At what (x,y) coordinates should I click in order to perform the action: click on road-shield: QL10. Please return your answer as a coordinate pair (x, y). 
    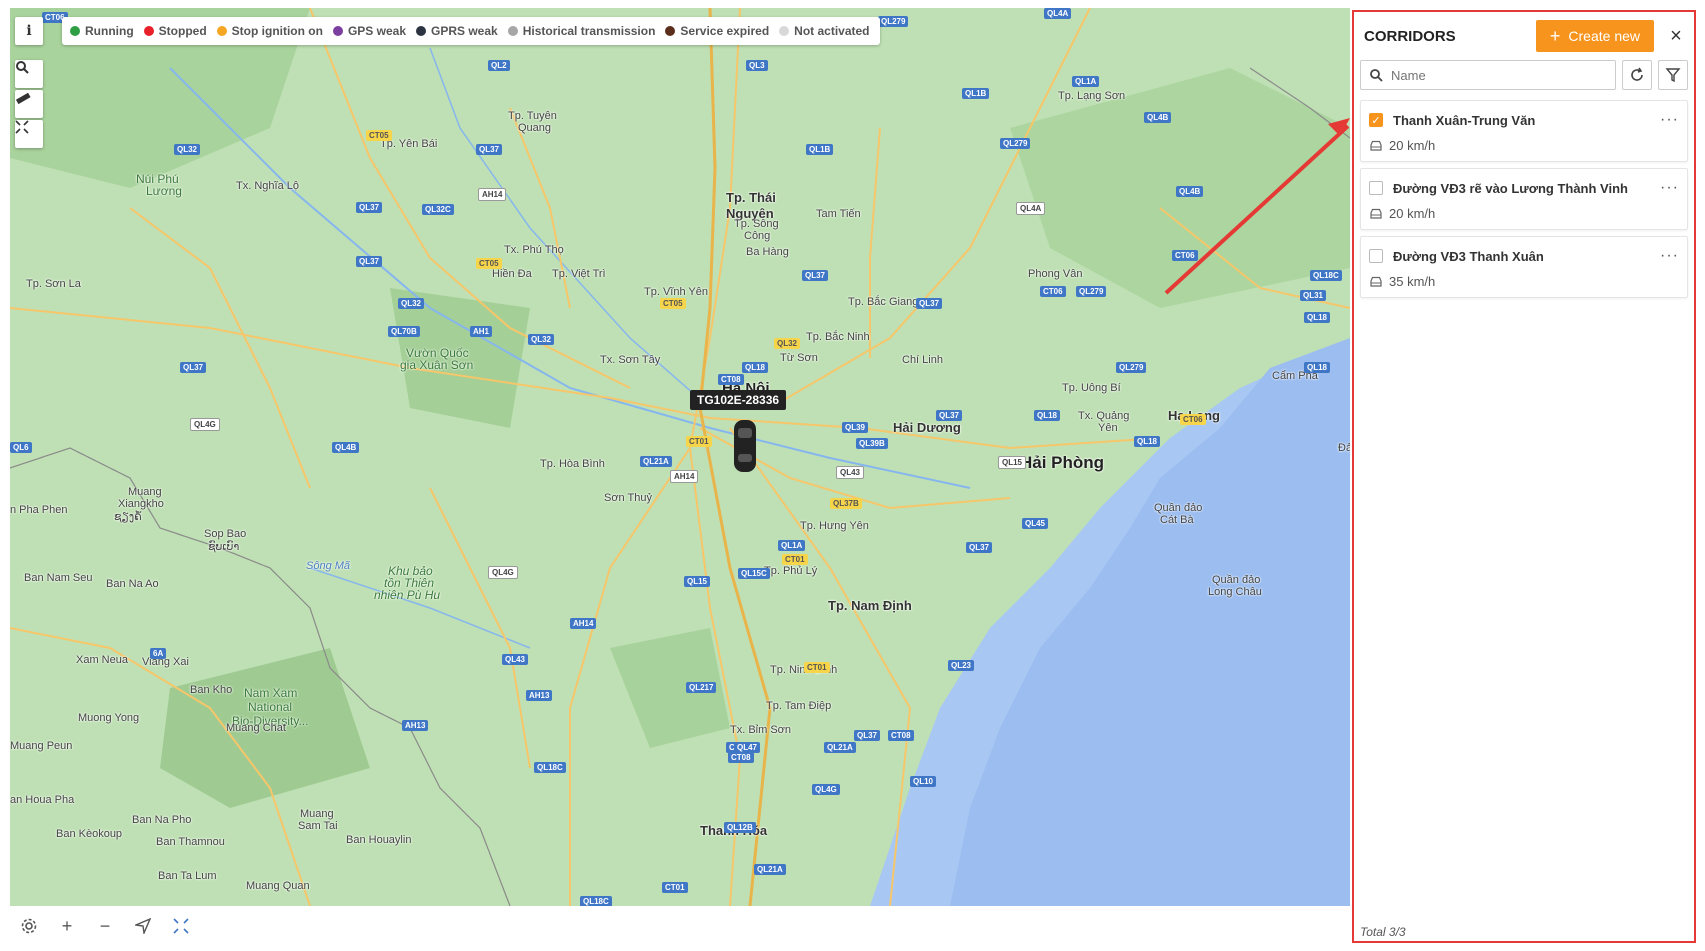
    Looking at the image, I should click on (923, 781).